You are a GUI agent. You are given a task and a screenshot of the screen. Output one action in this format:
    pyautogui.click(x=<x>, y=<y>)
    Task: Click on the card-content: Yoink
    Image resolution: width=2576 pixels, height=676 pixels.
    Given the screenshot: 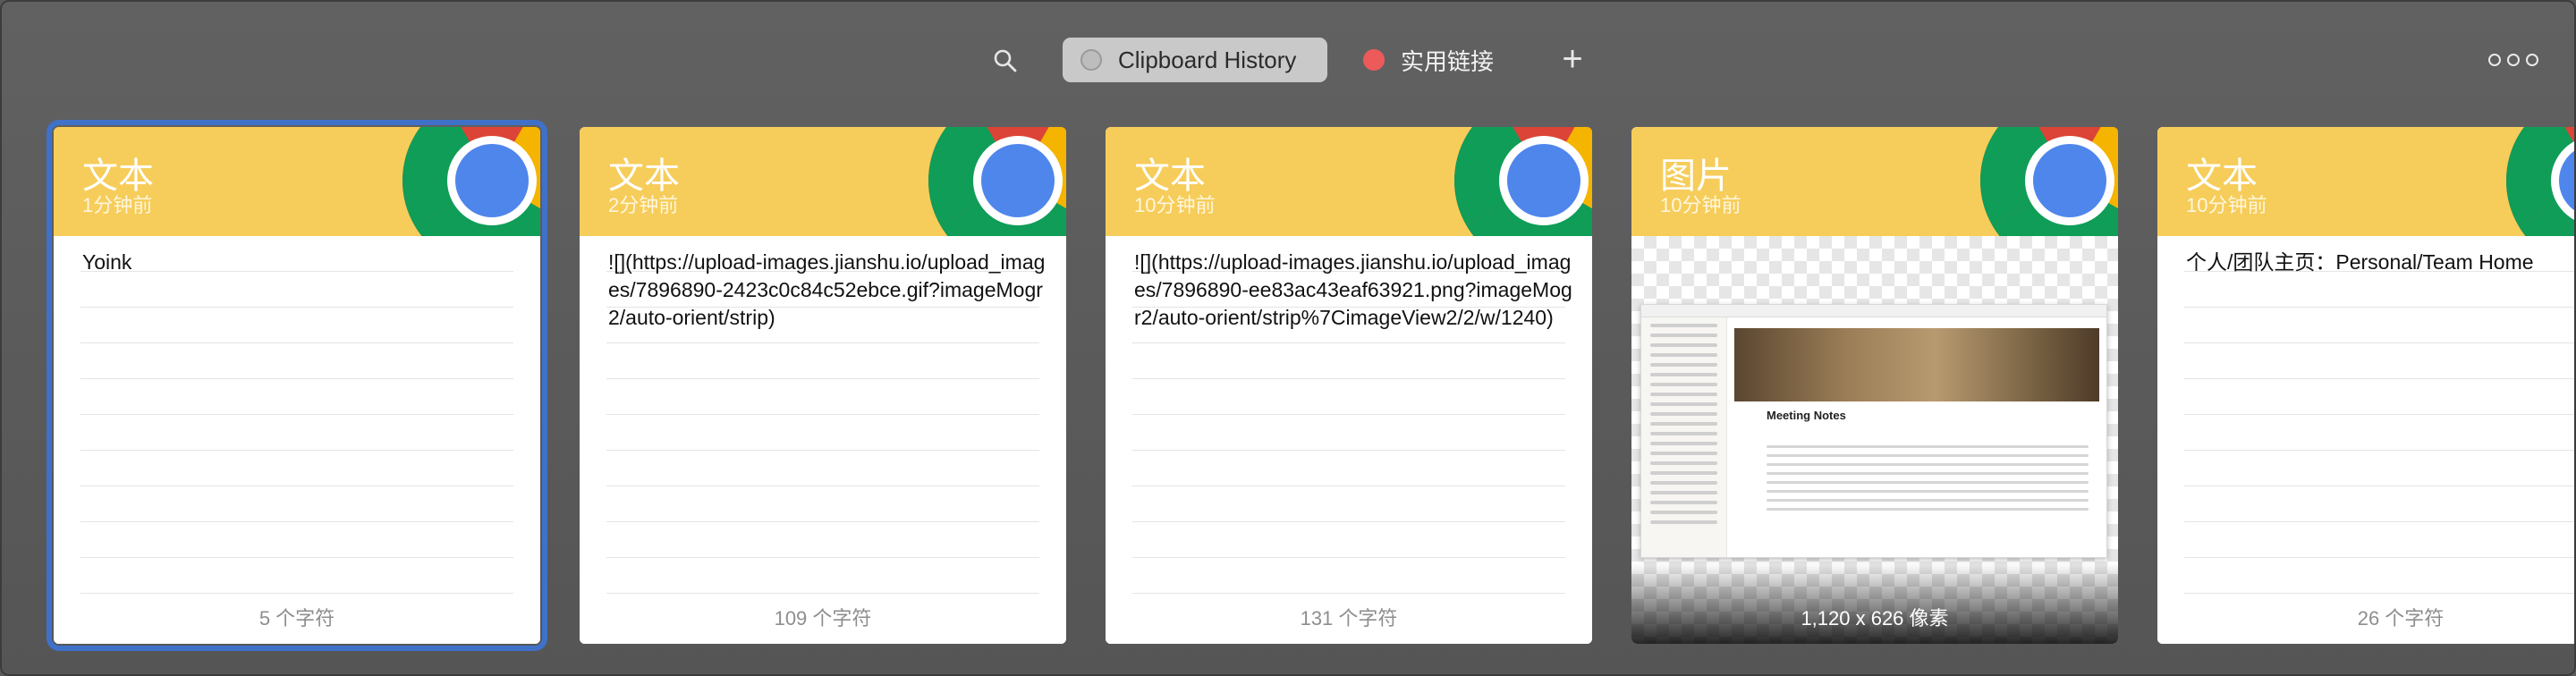 What is the action you would take?
    pyautogui.click(x=107, y=262)
    